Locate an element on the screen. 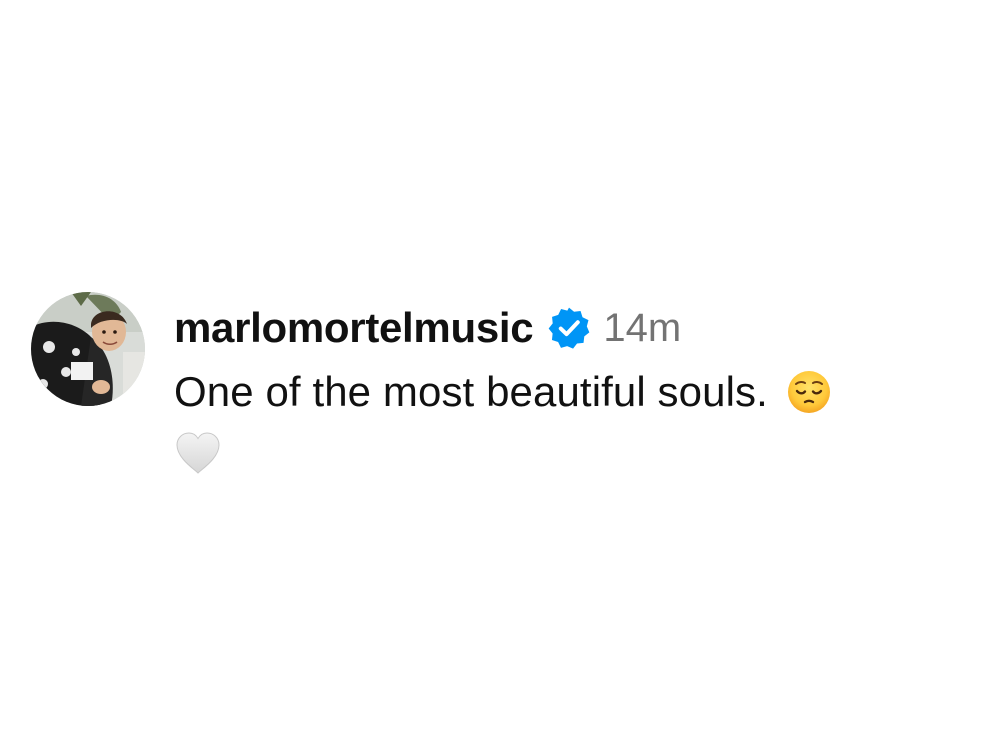 This screenshot has height=750, width=1000. verified-badge-icon is located at coordinates (569, 328).